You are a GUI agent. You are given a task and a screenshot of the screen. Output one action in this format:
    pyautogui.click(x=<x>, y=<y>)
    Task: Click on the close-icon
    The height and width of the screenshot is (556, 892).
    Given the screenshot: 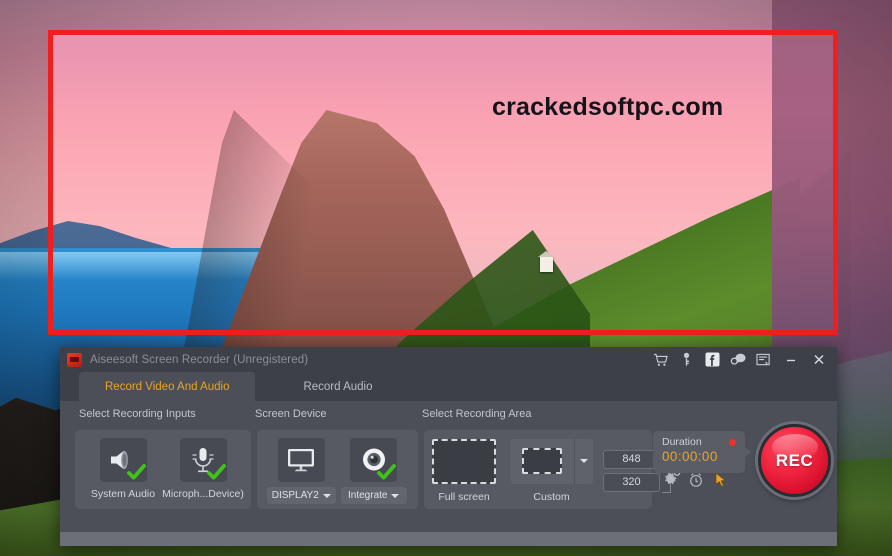 What is the action you would take?
    pyautogui.click(x=819, y=360)
    